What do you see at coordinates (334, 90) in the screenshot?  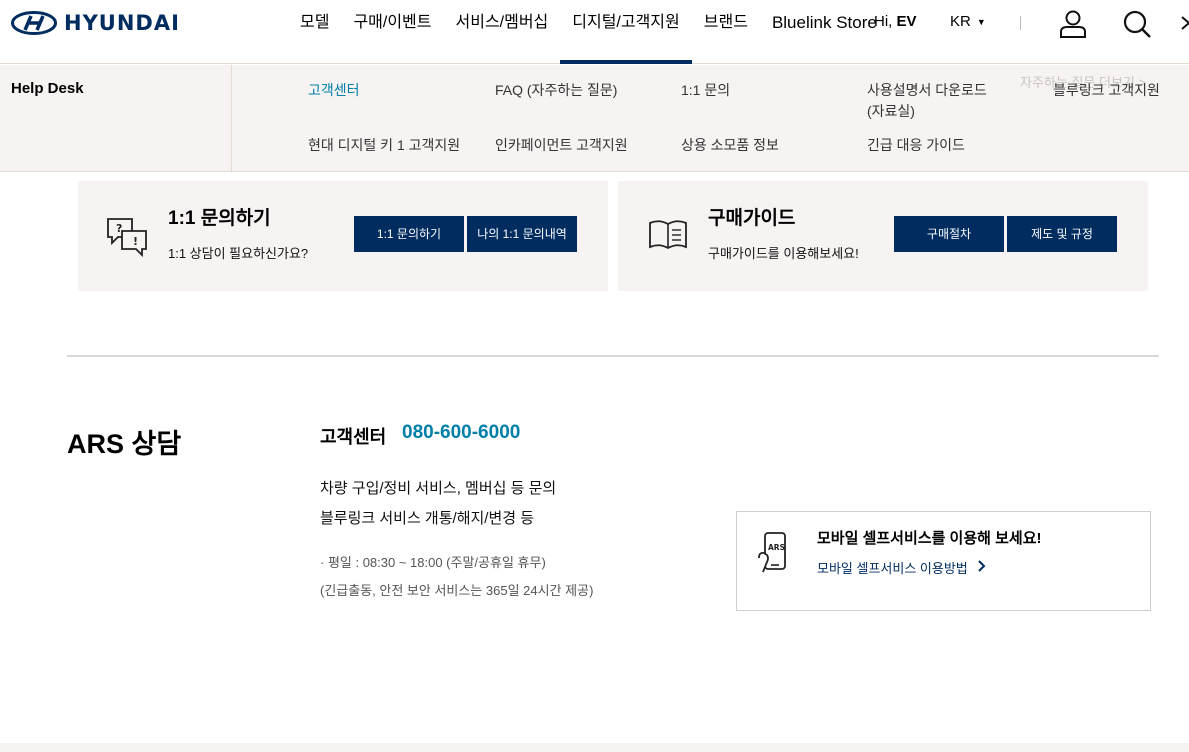 I see `submenu-customer-center: 고객센터` at bounding box center [334, 90].